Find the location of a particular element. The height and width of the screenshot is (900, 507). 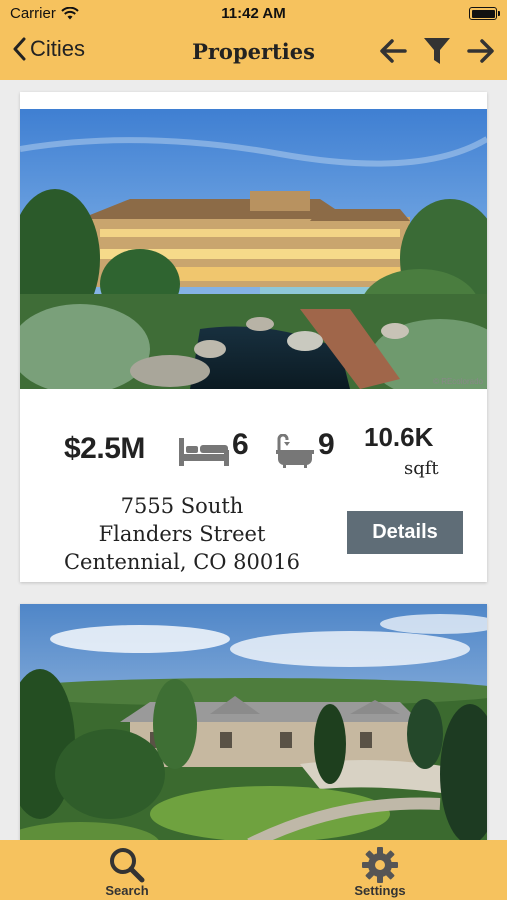

address-line-2: Flanders Street is located at coordinates (182, 534).